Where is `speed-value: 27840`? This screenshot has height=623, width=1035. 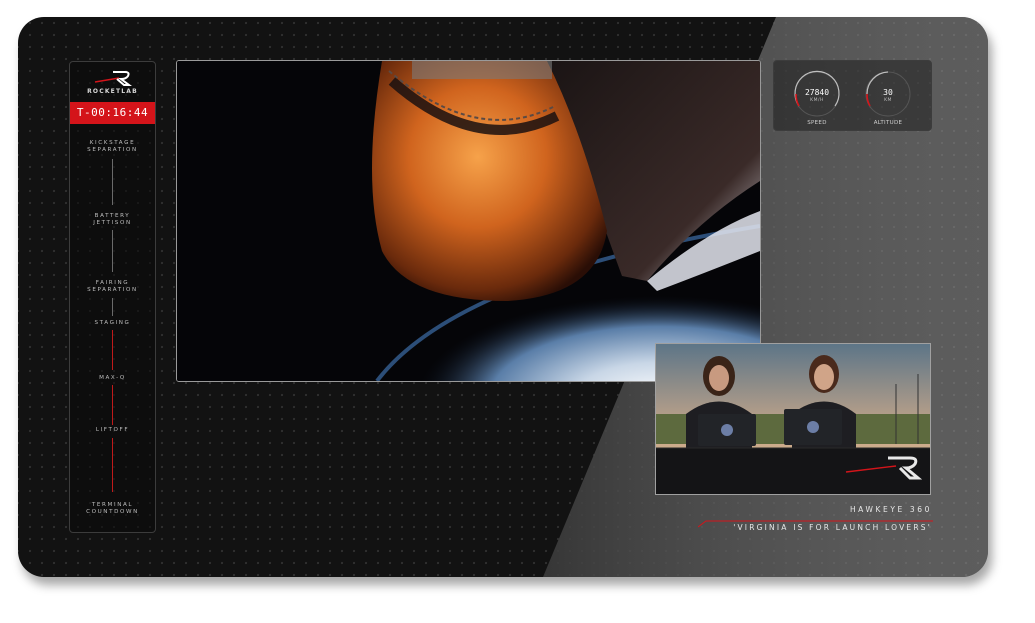 speed-value: 27840 is located at coordinates (817, 92).